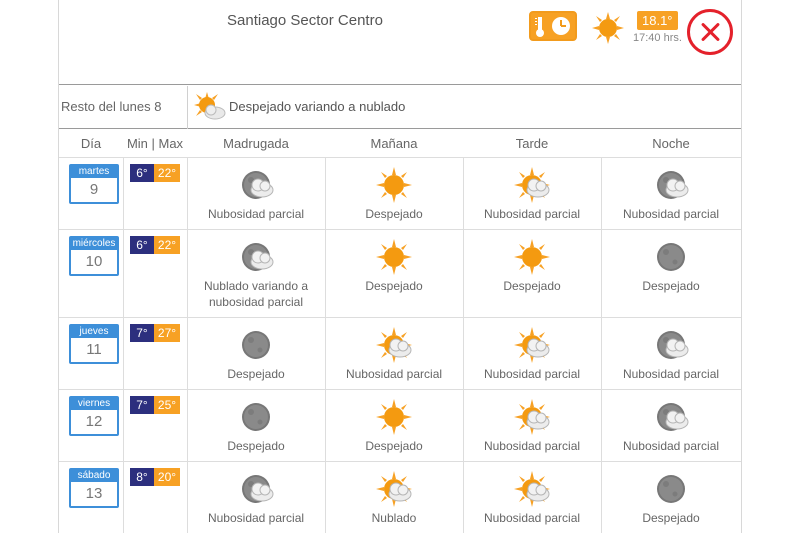 This screenshot has width=800, height=533. I want to click on min-temperature: 7°, so click(142, 405).